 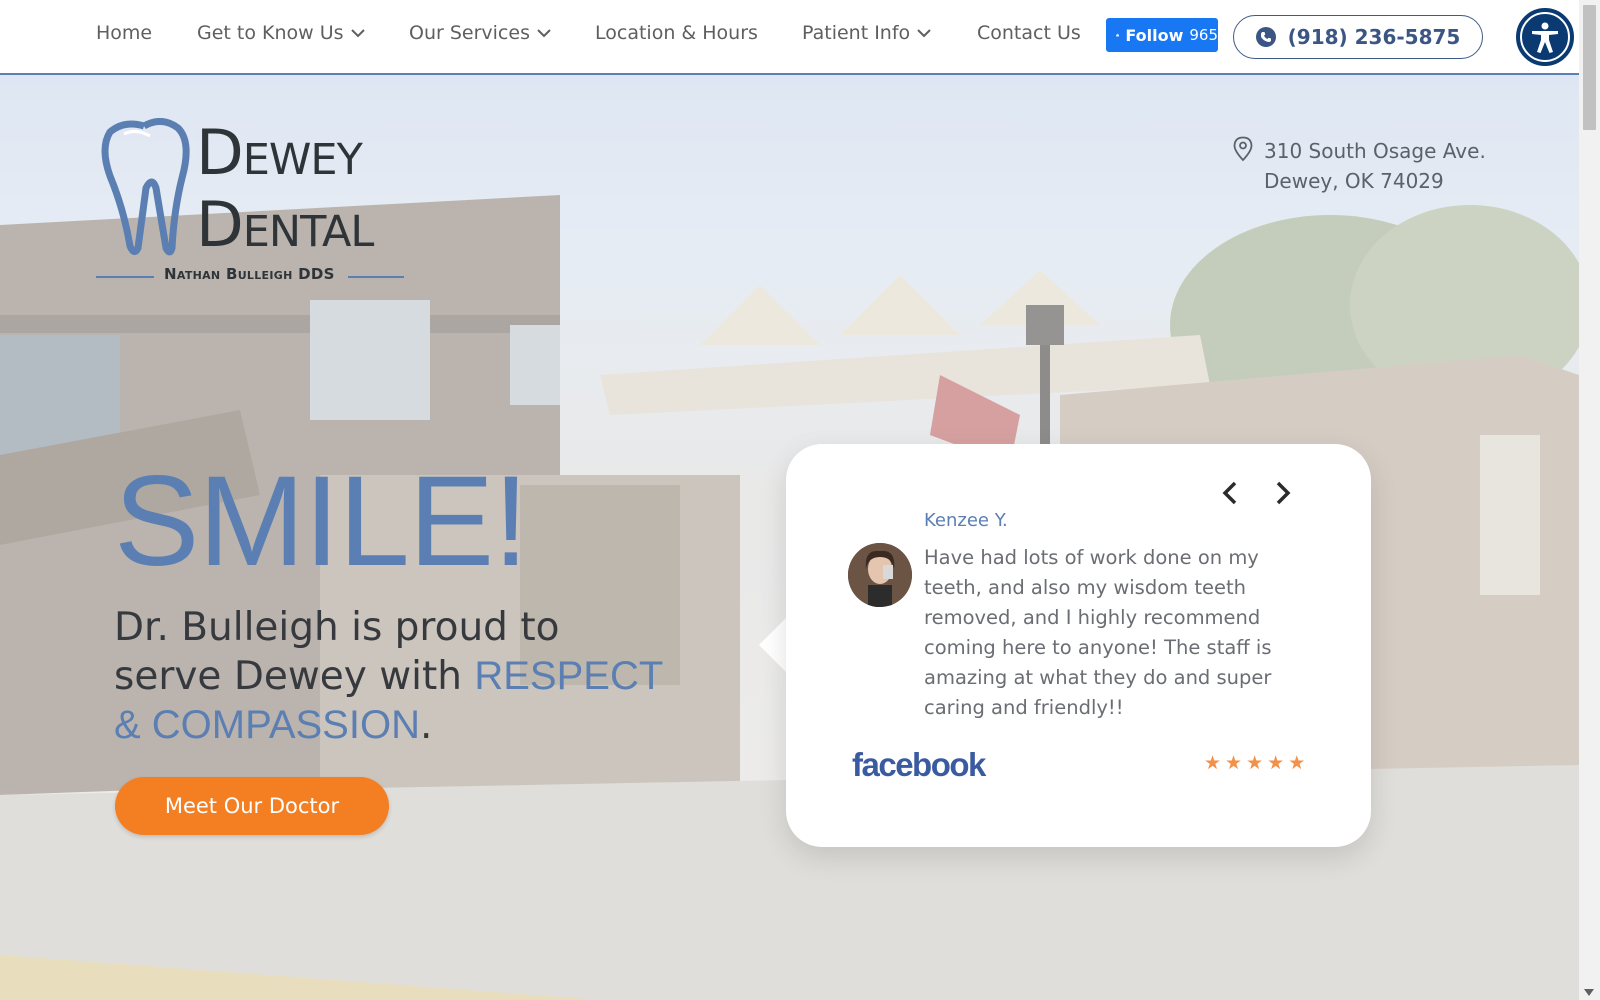 I want to click on logo-word-dewey: Dewey, so click(x=279, y=152).